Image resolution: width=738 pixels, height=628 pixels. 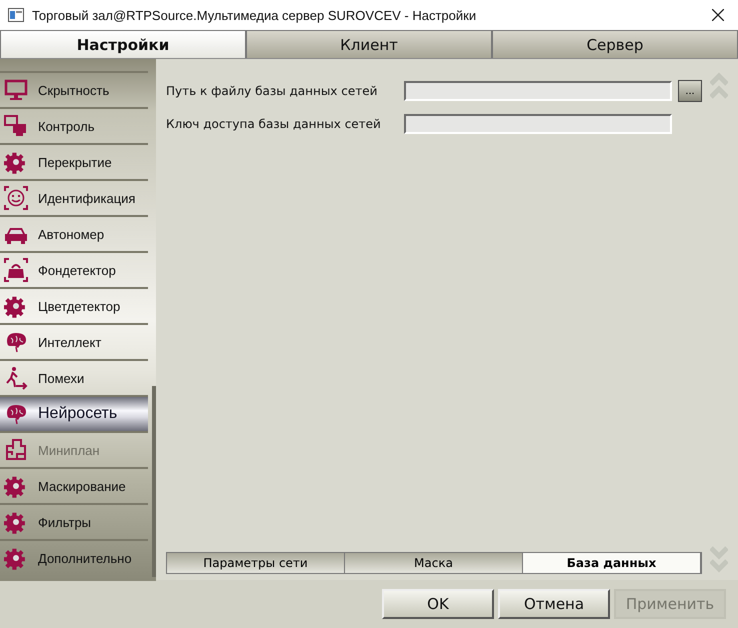 I want to click on sidebar-item: Дополнительно, so click(x=74, y=557).